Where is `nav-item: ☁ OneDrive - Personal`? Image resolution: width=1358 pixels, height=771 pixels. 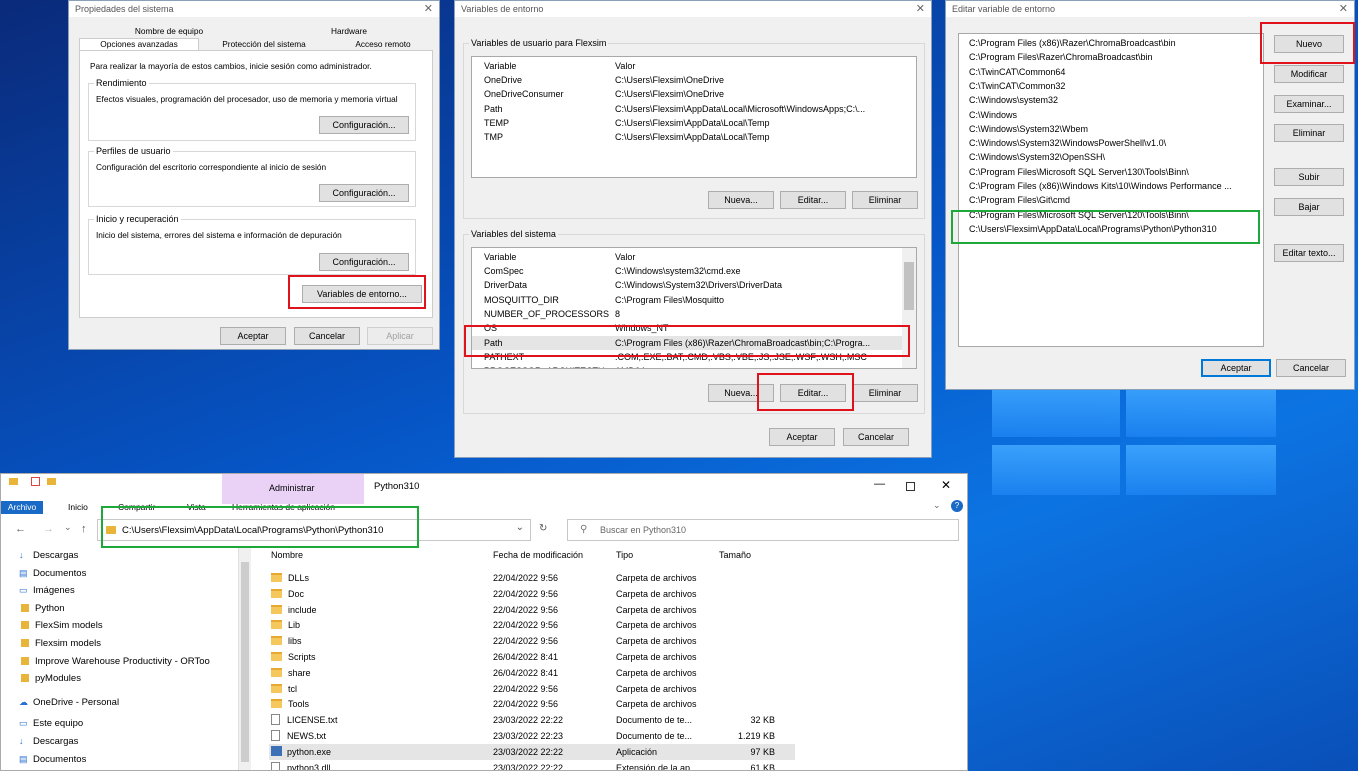 nav-item: ☁ OneDrive - Personal is located at coordinates (69, 702).